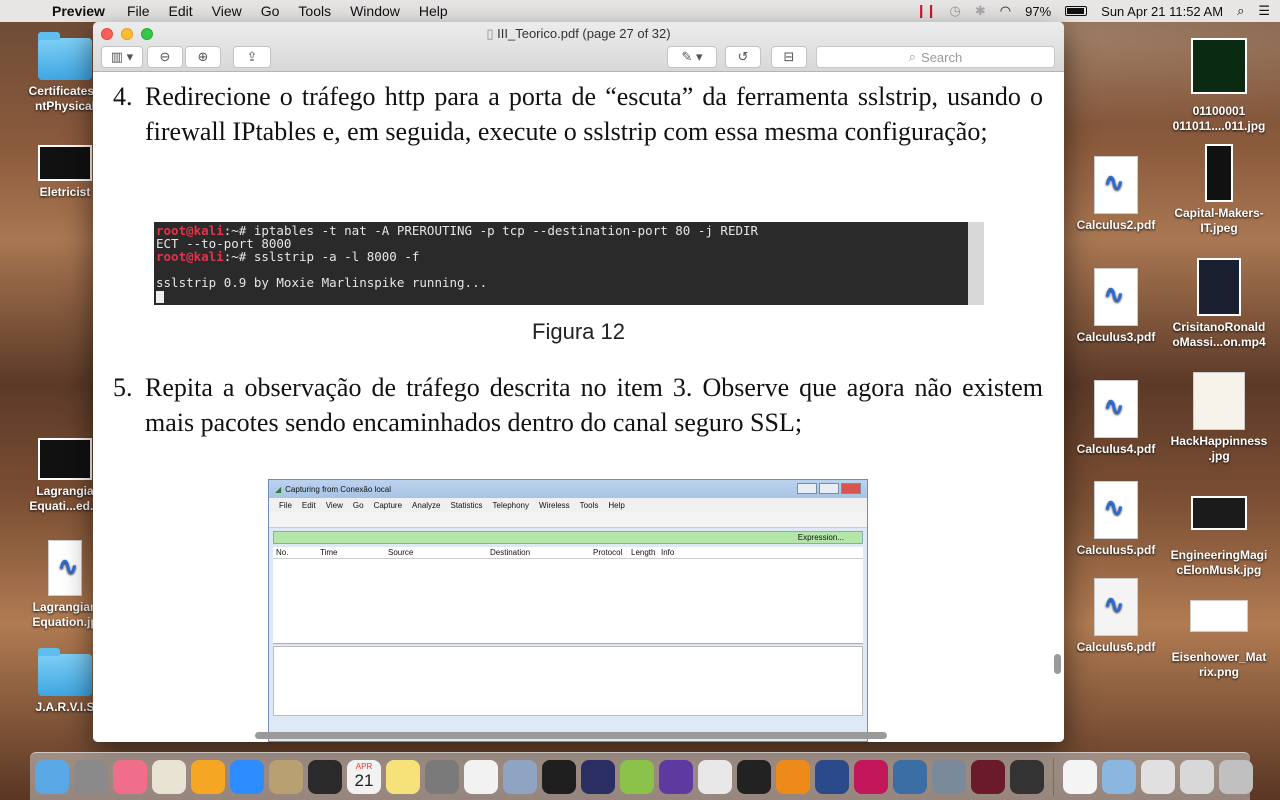  I want to click on desktop-icon-label: HackHappinness .jpg, so click(1219, 448).